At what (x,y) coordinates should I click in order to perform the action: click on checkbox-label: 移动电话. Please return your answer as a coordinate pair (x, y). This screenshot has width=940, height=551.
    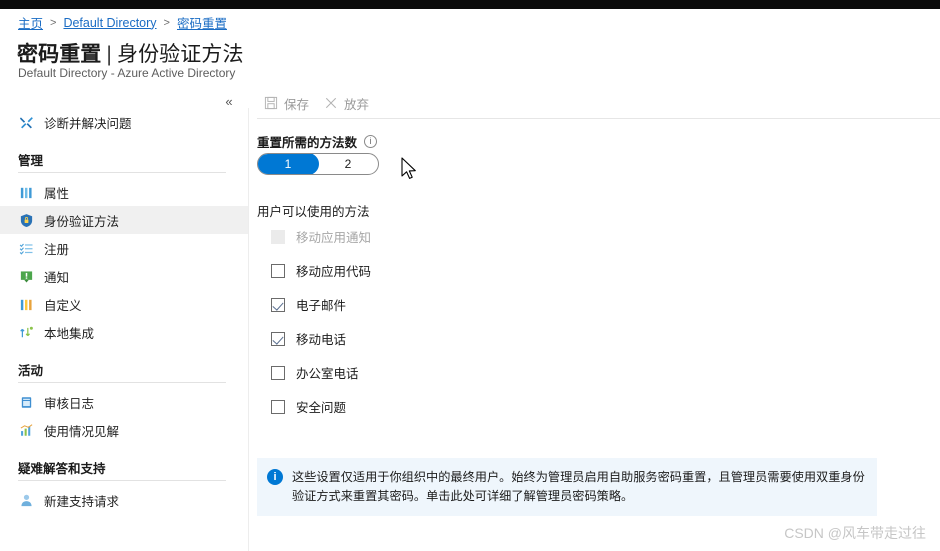
    Looking at the image, I should click on (321, 340).